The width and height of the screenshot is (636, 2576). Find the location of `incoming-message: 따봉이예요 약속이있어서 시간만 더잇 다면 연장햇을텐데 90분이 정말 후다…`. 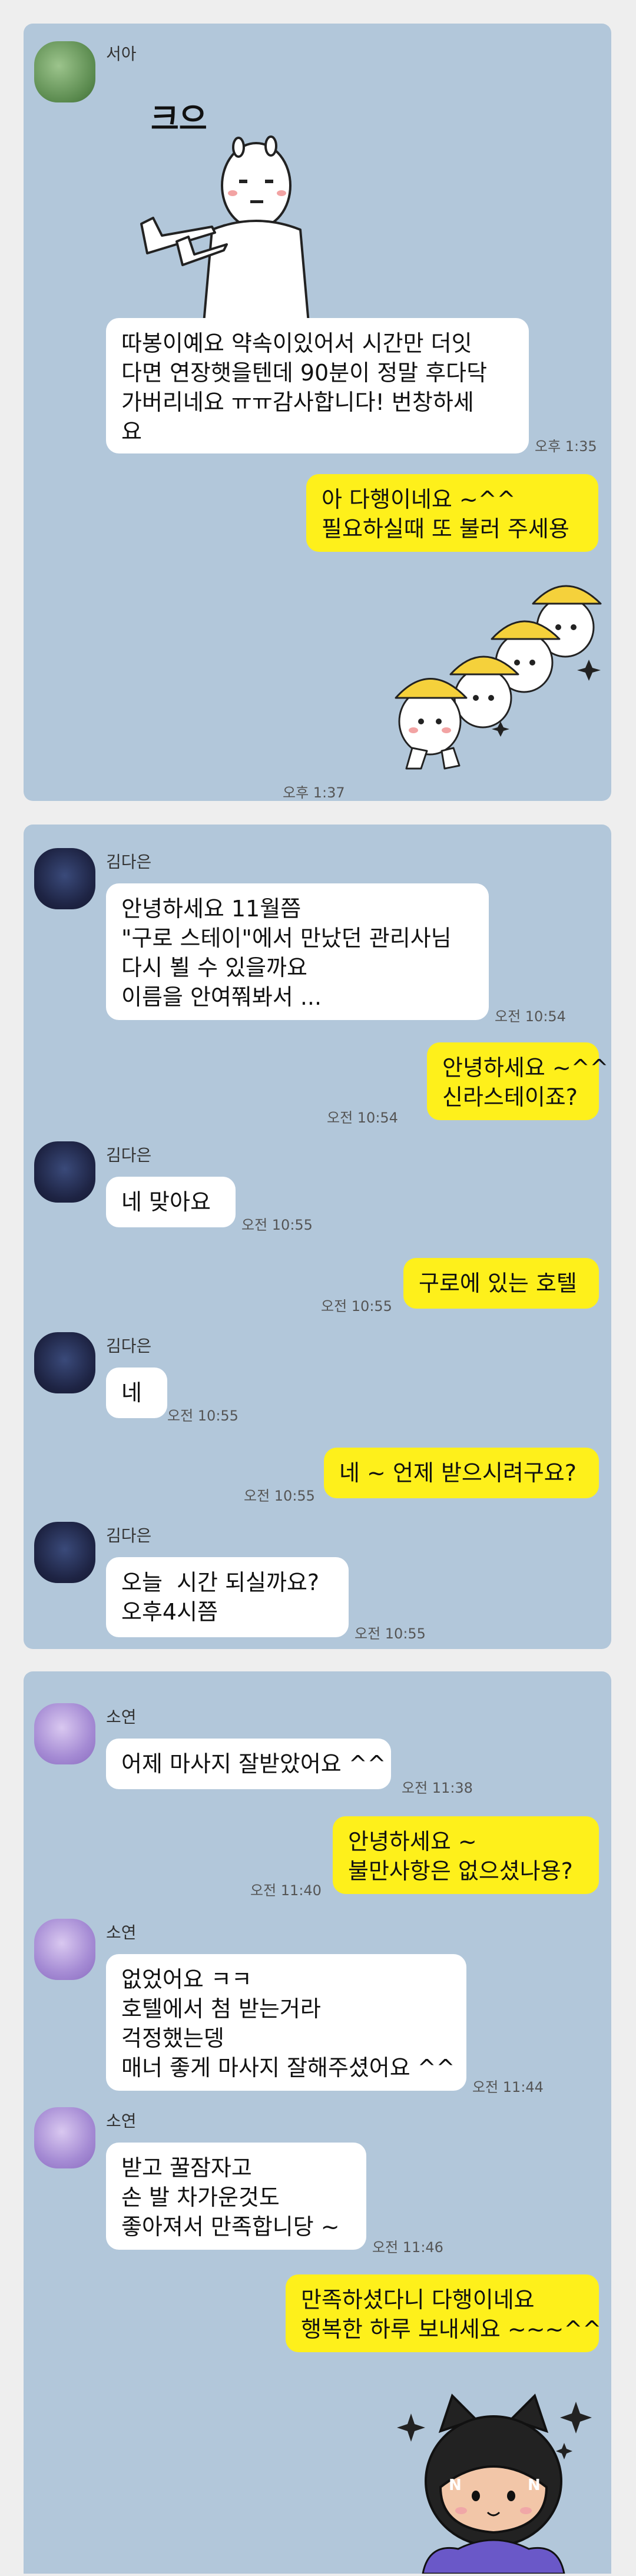

incoming-message: 따봉이예요 약속이있어서 시간만 더잇 다면 연장햇을텐데 90분이 정말 후다… is located at coordinates (318, 385).